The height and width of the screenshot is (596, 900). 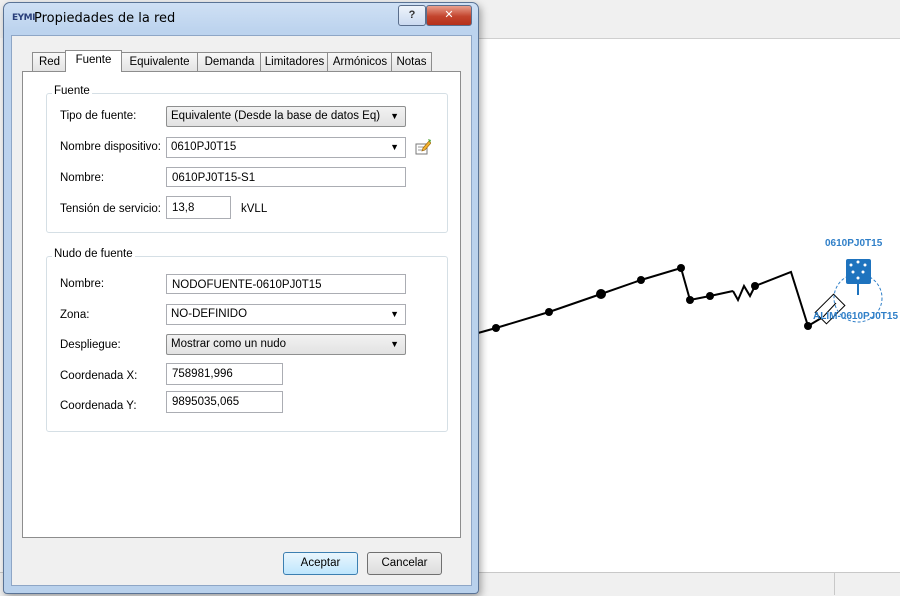 I want to click on tab-fuente: Fuente, so click(x=93, y=61).